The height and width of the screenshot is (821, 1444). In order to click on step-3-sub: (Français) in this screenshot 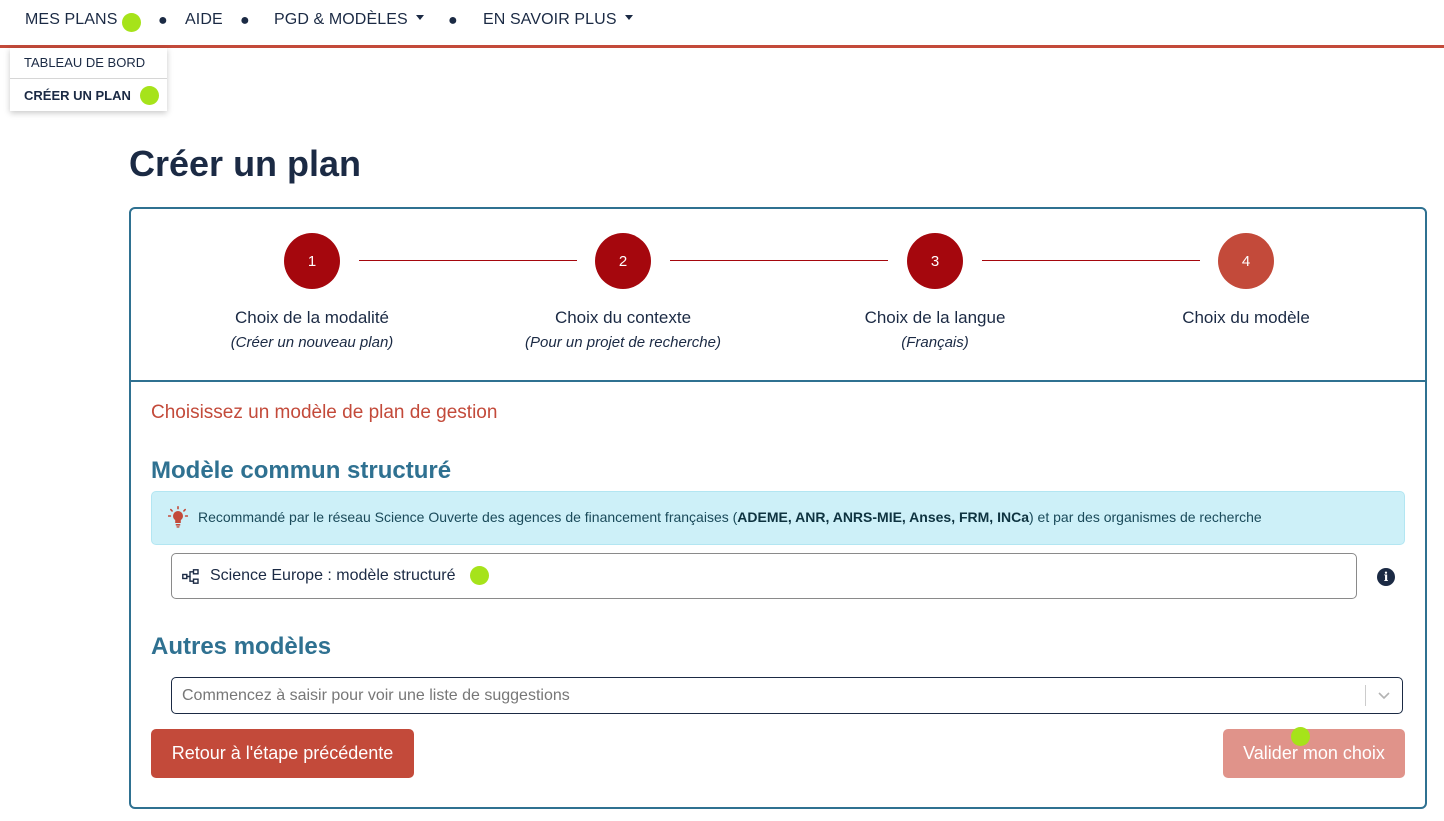, I will do `click(935, 342)`.